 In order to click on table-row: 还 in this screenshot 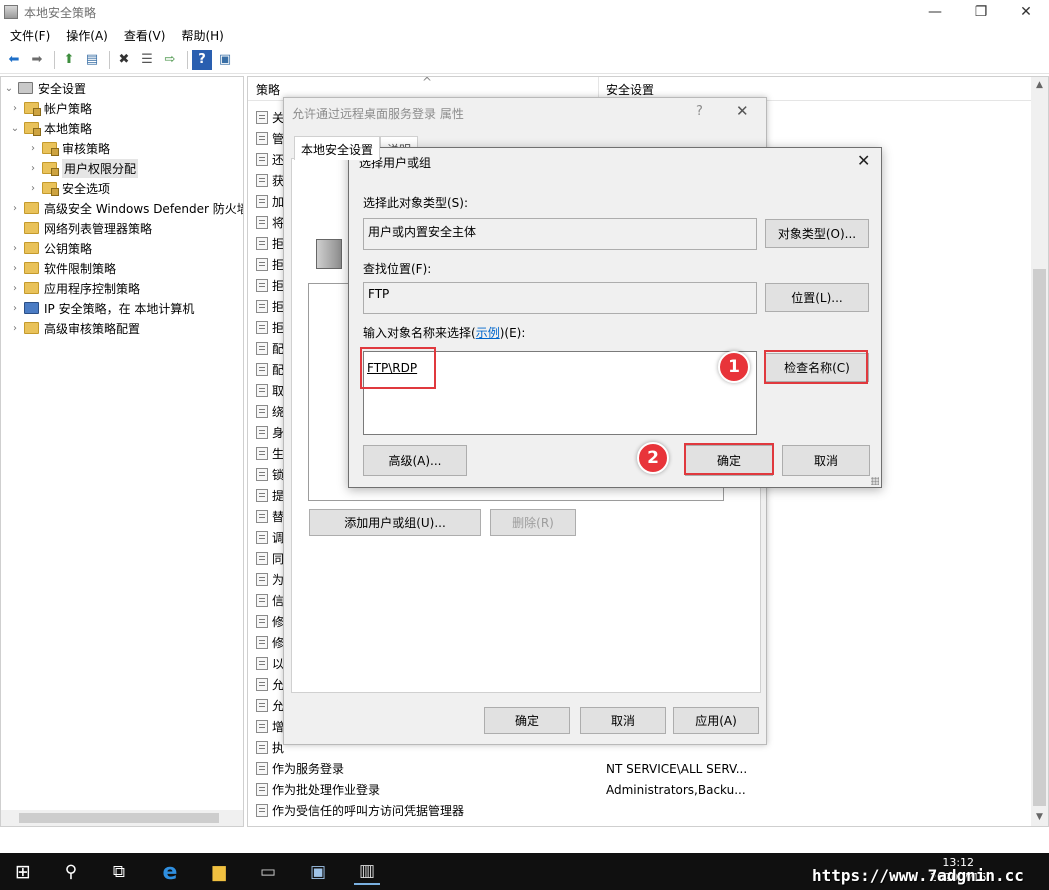, I will do `click(270, 159)`.